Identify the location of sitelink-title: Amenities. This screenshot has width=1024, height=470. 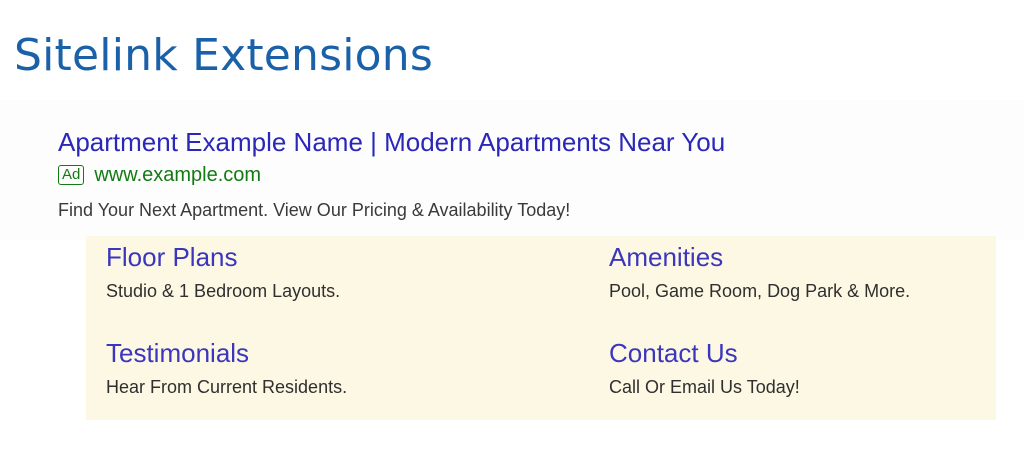
(759, 257).